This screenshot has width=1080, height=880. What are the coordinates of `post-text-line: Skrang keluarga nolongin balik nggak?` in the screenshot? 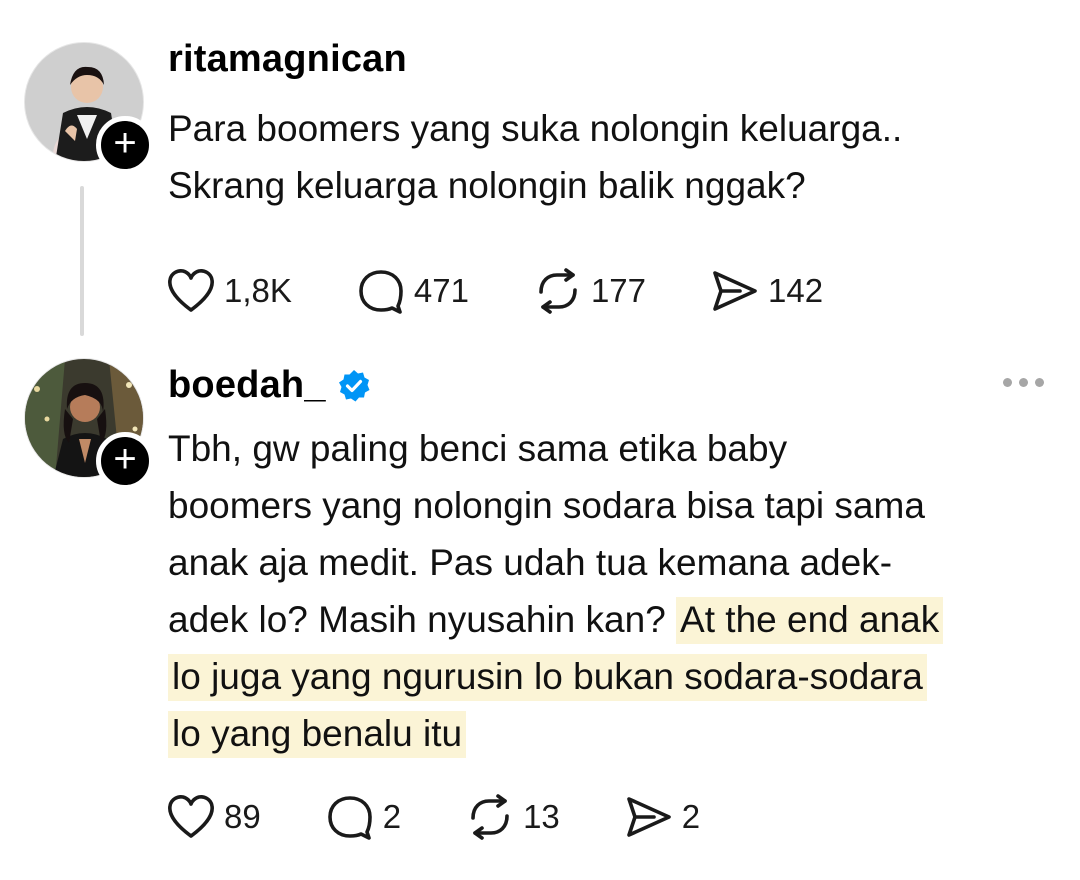 It's located at (487, 185).